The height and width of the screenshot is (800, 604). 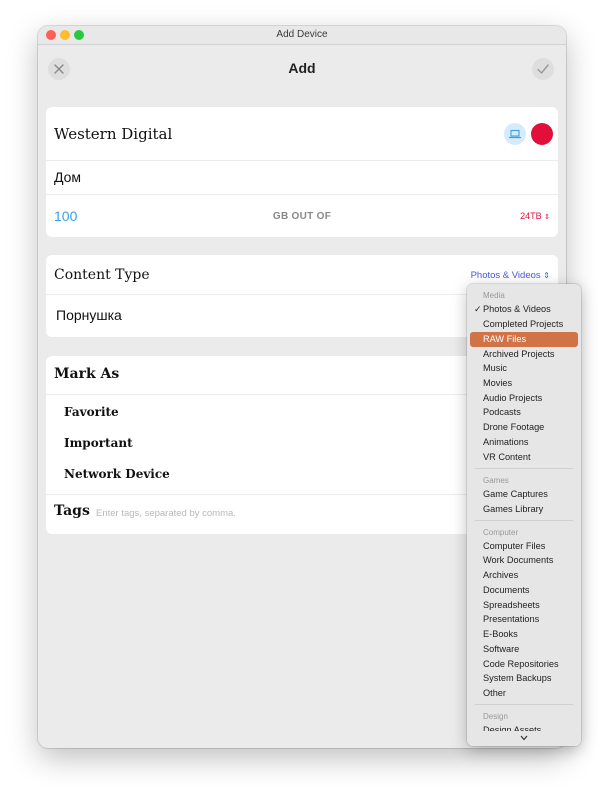 I want to click on capacity-total-value: 24TB, so click(x=531, y=216).